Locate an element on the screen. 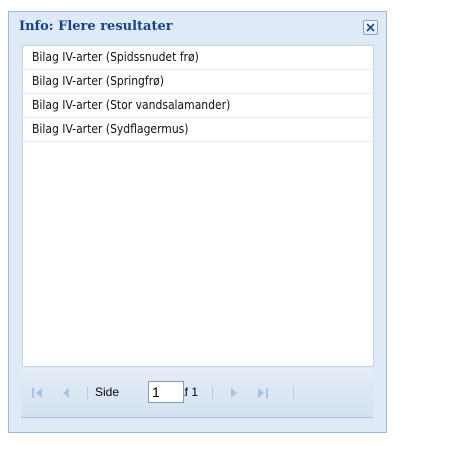 The image size is (467, 461). panel-header: Info: Flere resultater is located at coordinates (197, 26).